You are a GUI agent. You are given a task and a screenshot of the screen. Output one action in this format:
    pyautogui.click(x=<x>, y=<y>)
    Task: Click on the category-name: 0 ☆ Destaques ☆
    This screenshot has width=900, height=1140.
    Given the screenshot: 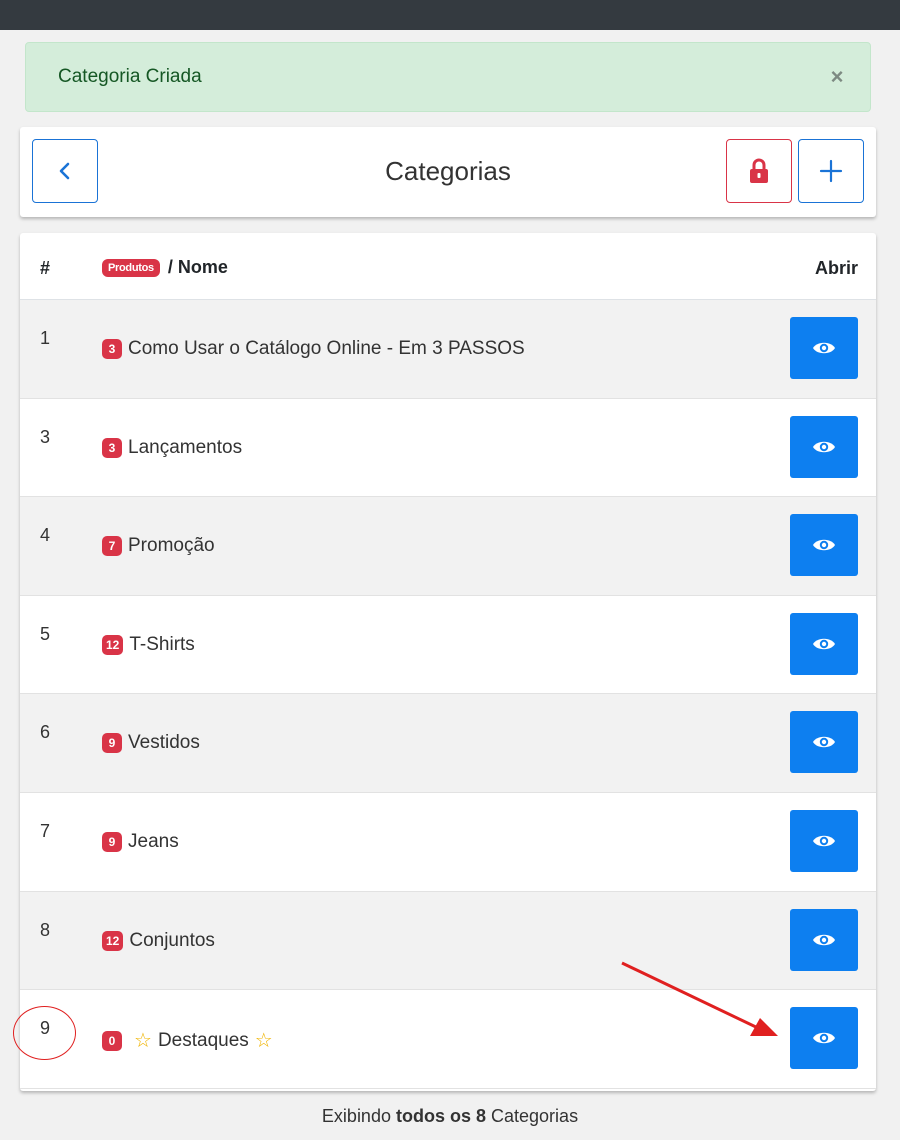 What is the action you would take?
    pyautogui.click(x=190, y=1040)
    